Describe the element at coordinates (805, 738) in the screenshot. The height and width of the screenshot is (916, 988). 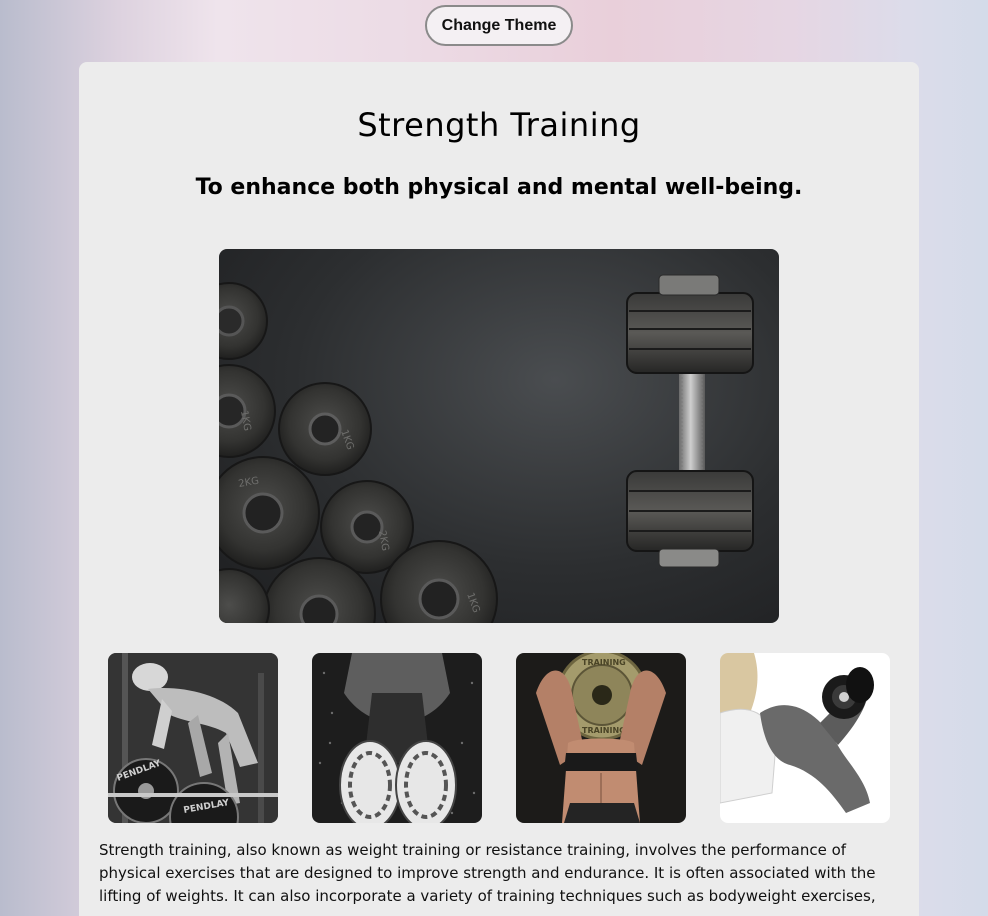
I see `thumbnail-arm-curl` at that location.